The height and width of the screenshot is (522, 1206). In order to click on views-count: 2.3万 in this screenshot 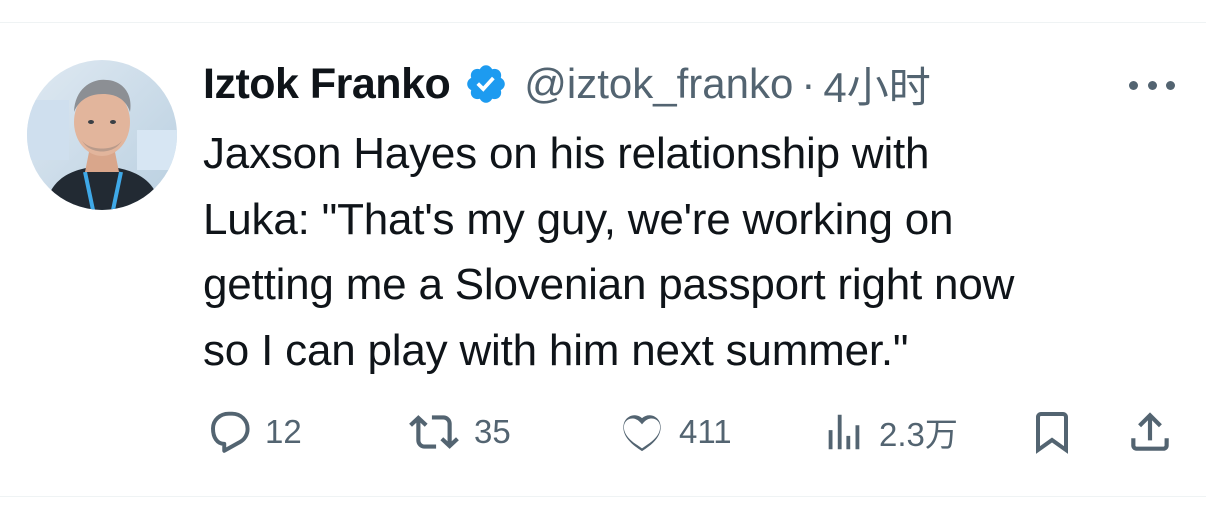, I will do `click(918, 434)`.